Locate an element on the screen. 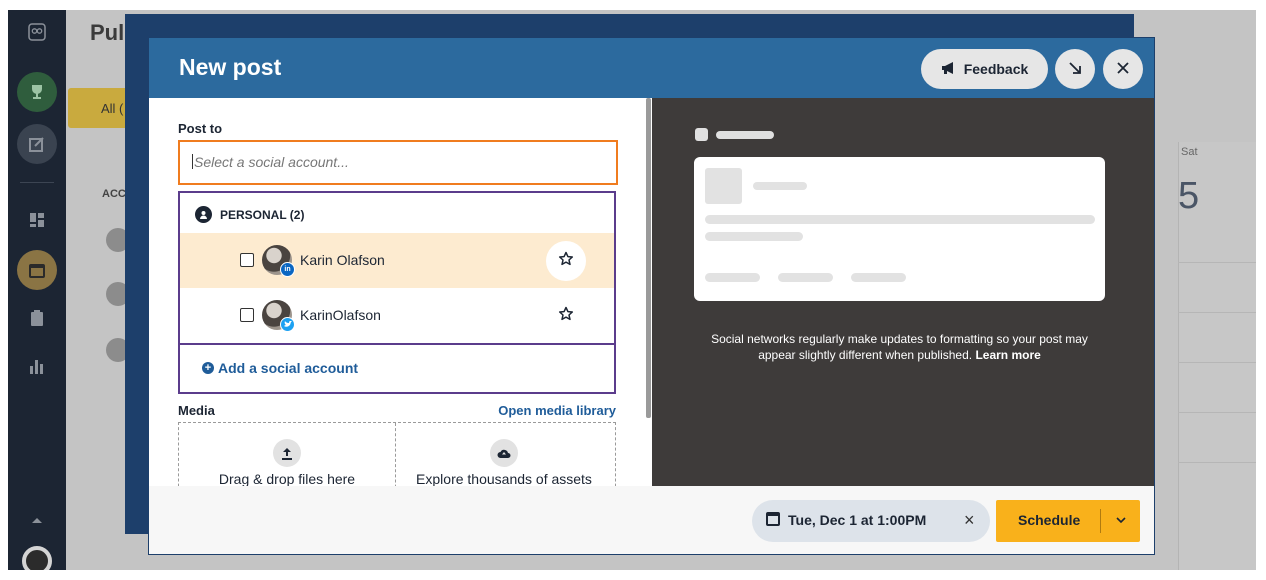  upload-dropzone: Drag & drop files here is located at coordinates (287, 454).